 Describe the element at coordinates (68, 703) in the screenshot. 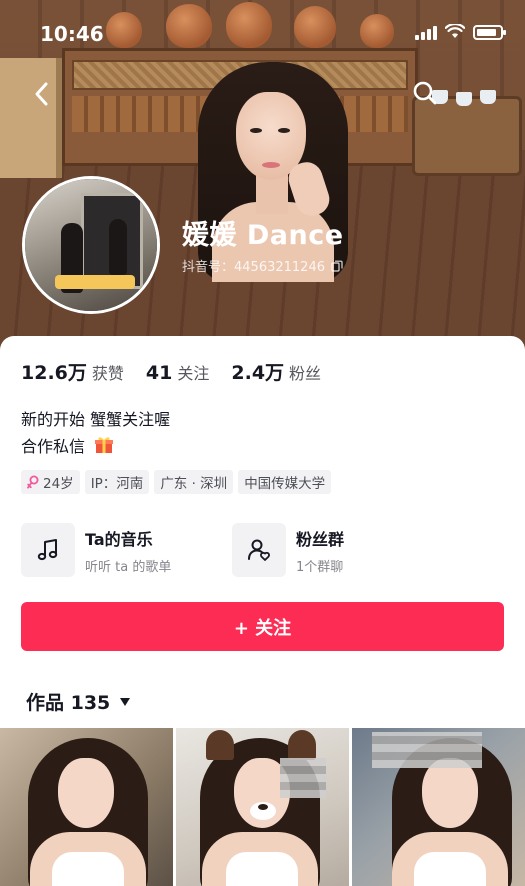

I see `works-label: 作品 135` at that location.